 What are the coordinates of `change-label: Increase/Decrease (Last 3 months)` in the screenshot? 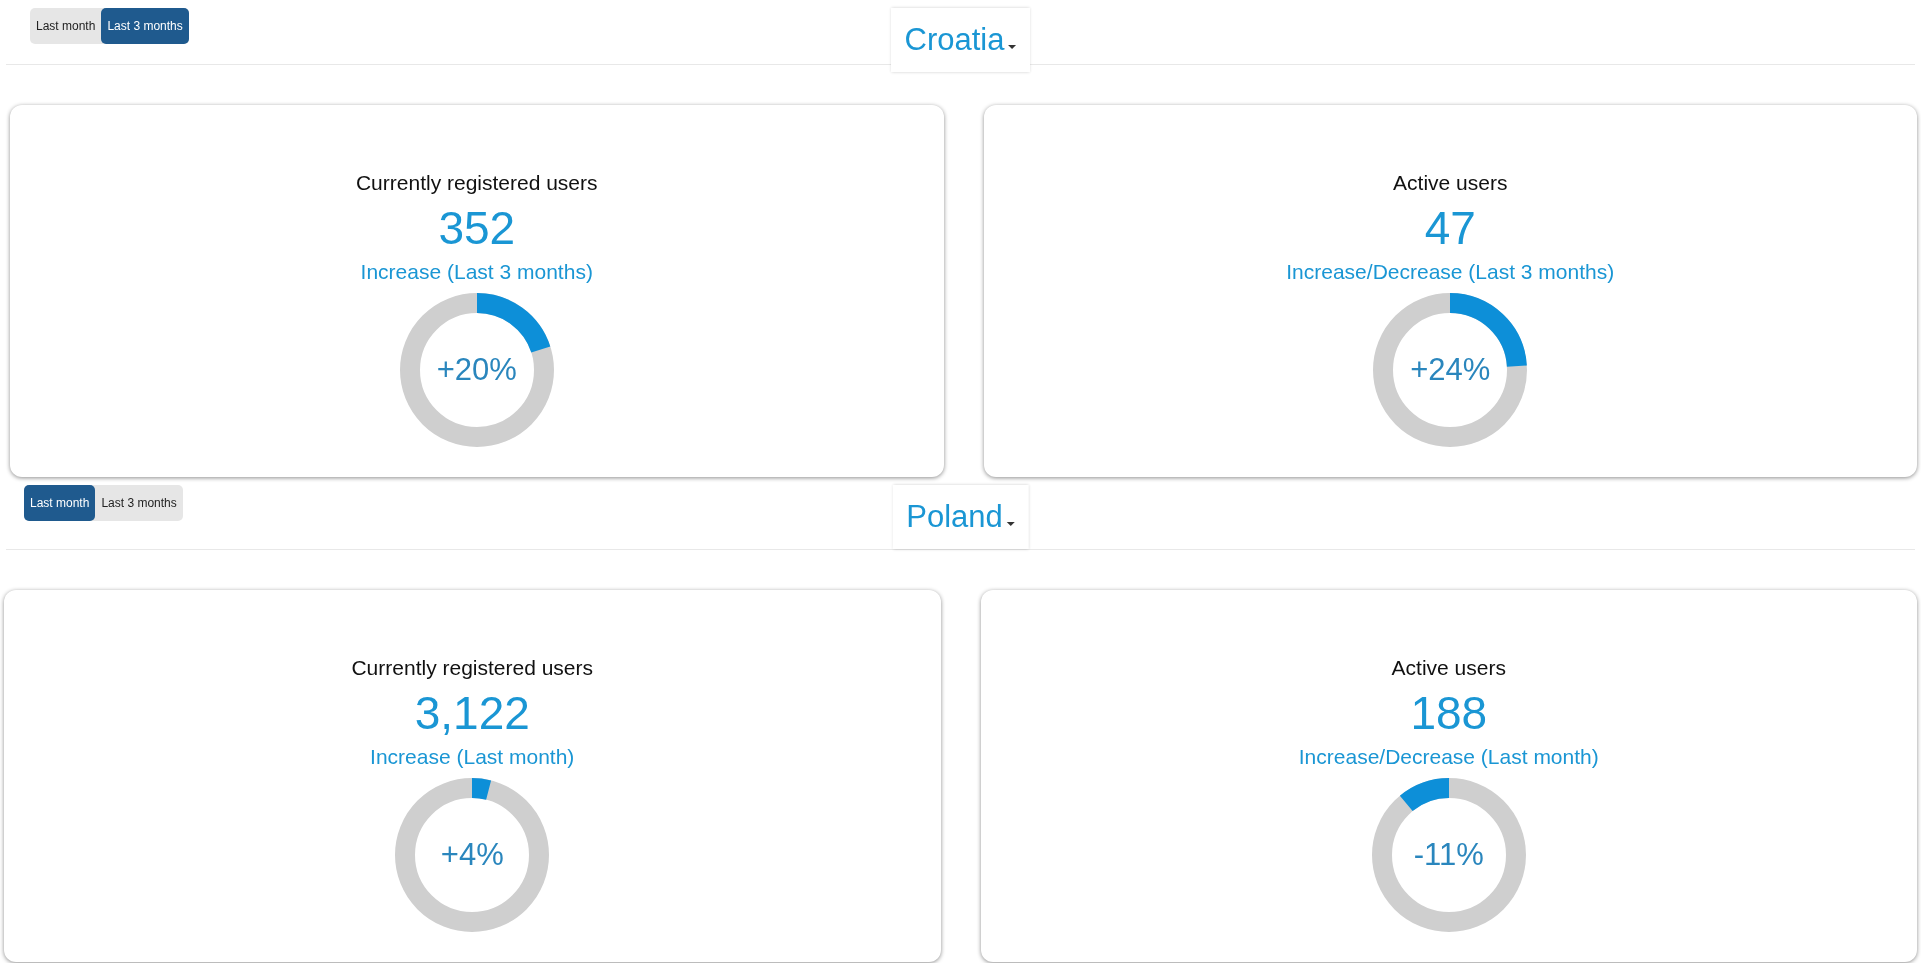 It's located at (1450, 271).